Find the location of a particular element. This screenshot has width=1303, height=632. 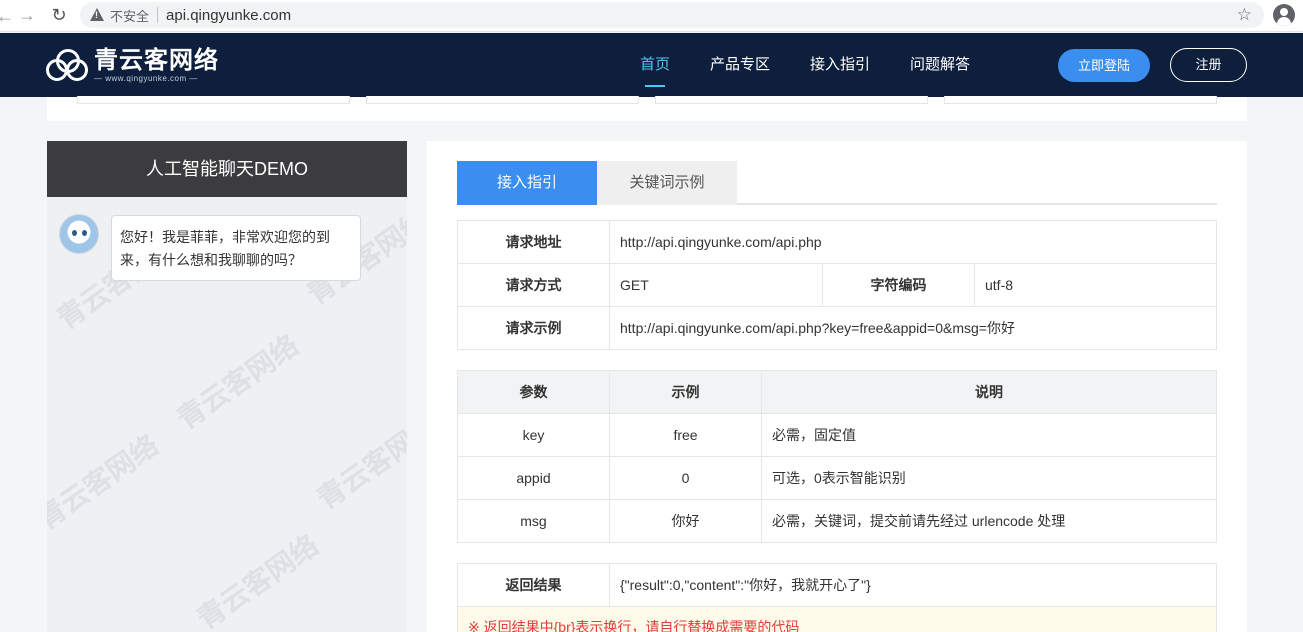

col-header-example: 示例 is located at coordinates (685, 392).